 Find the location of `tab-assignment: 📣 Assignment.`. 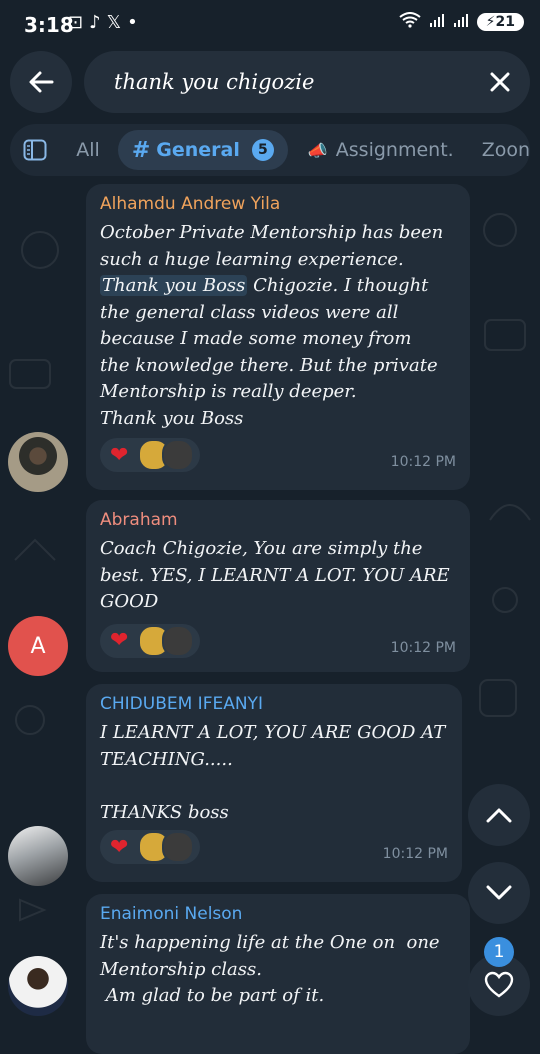

tab-assignment: 📣 Assignment. is located at coordinates (381, 150).